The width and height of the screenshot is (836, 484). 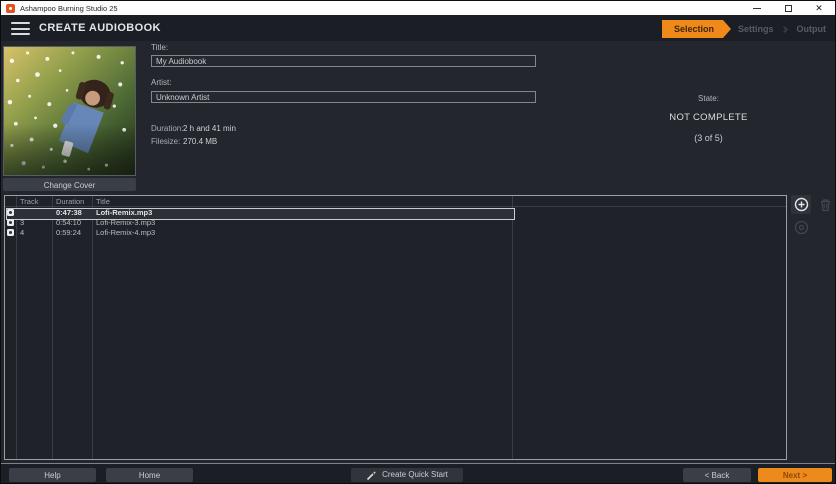 I want to click on cover-panel: Change Cover, so click(x=69, y=118).